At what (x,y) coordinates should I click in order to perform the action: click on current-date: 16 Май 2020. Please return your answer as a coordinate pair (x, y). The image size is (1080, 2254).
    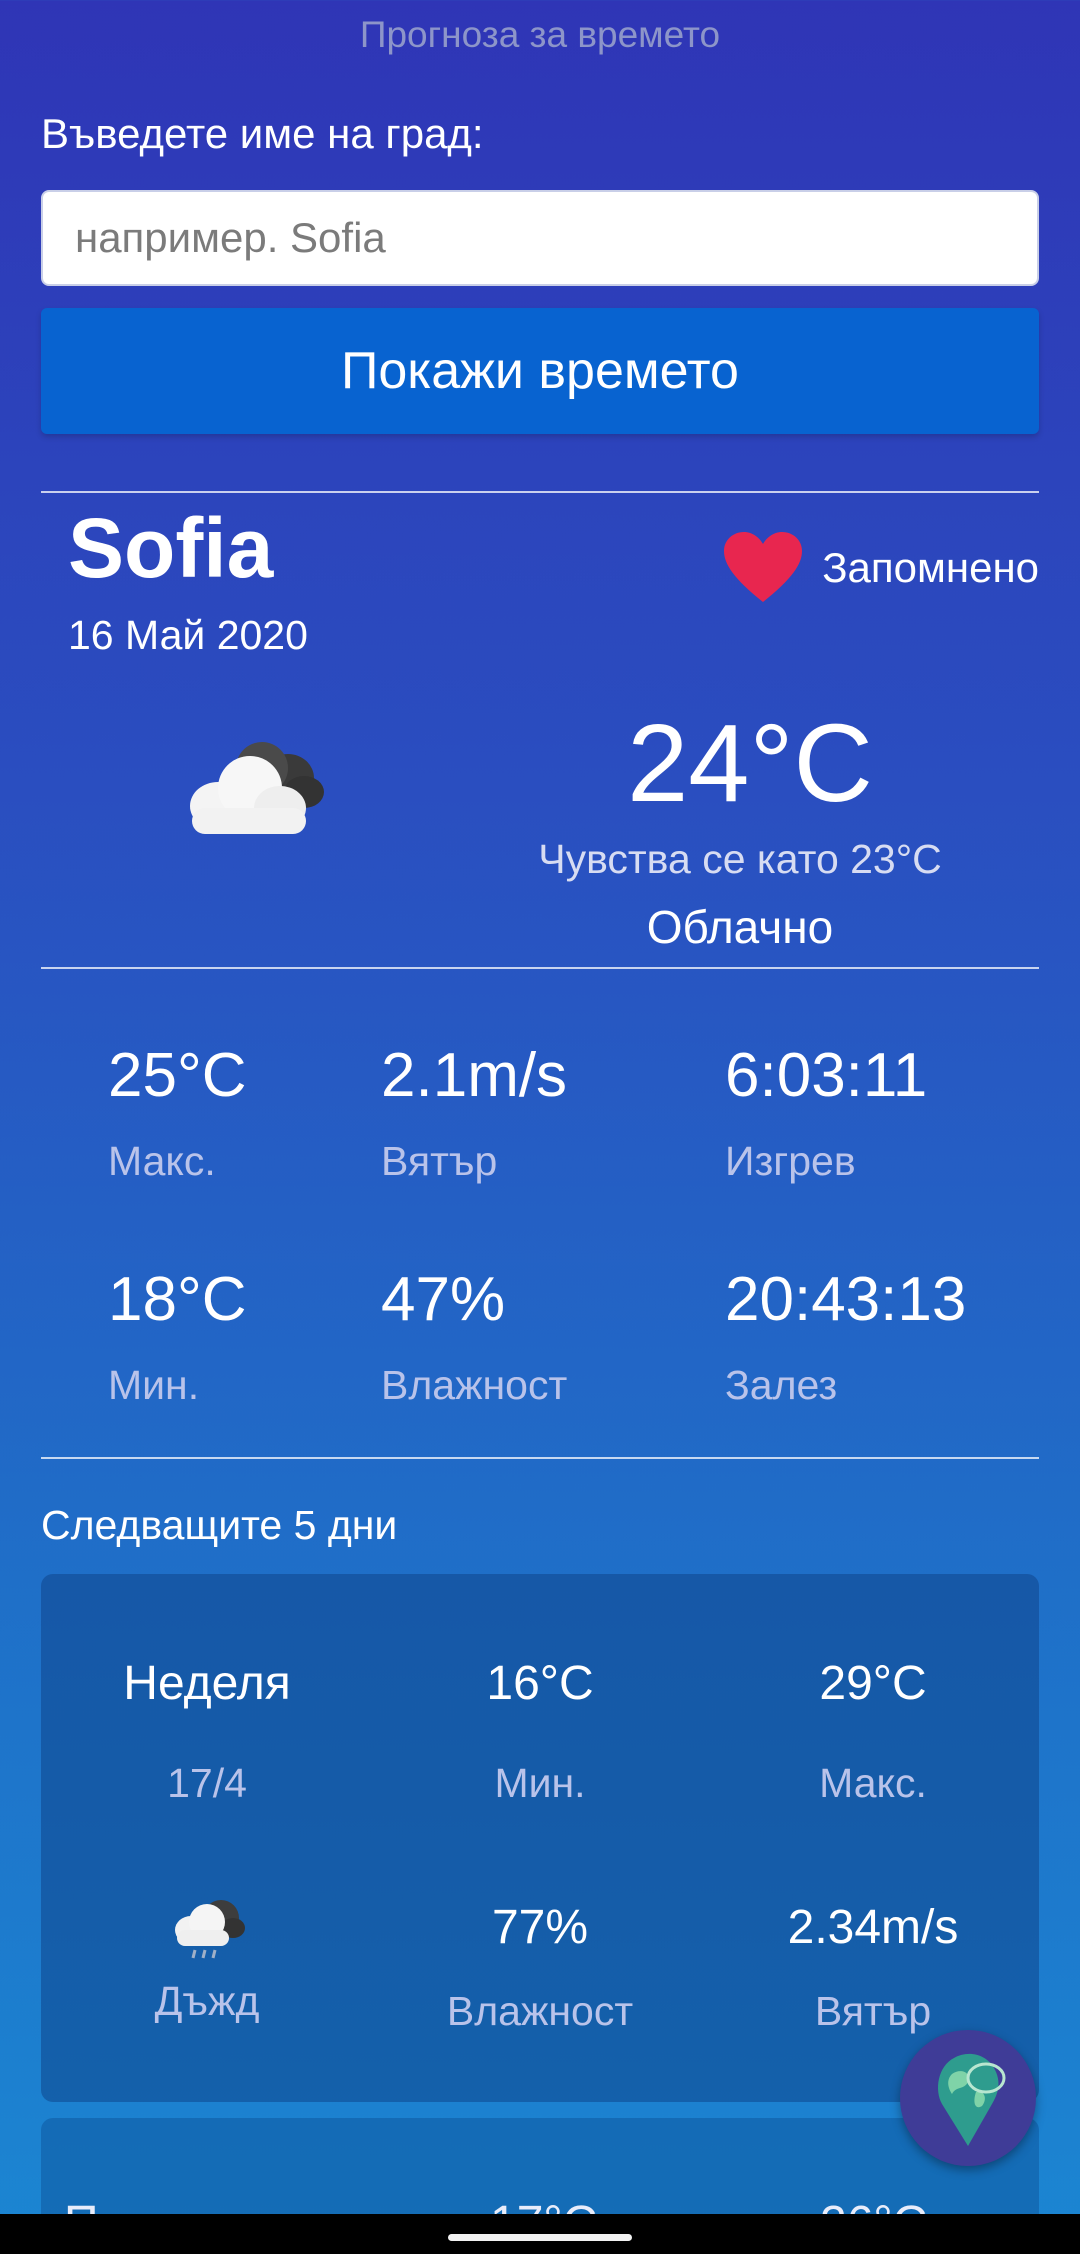
    Looking at the image, I should click on (188, 635).